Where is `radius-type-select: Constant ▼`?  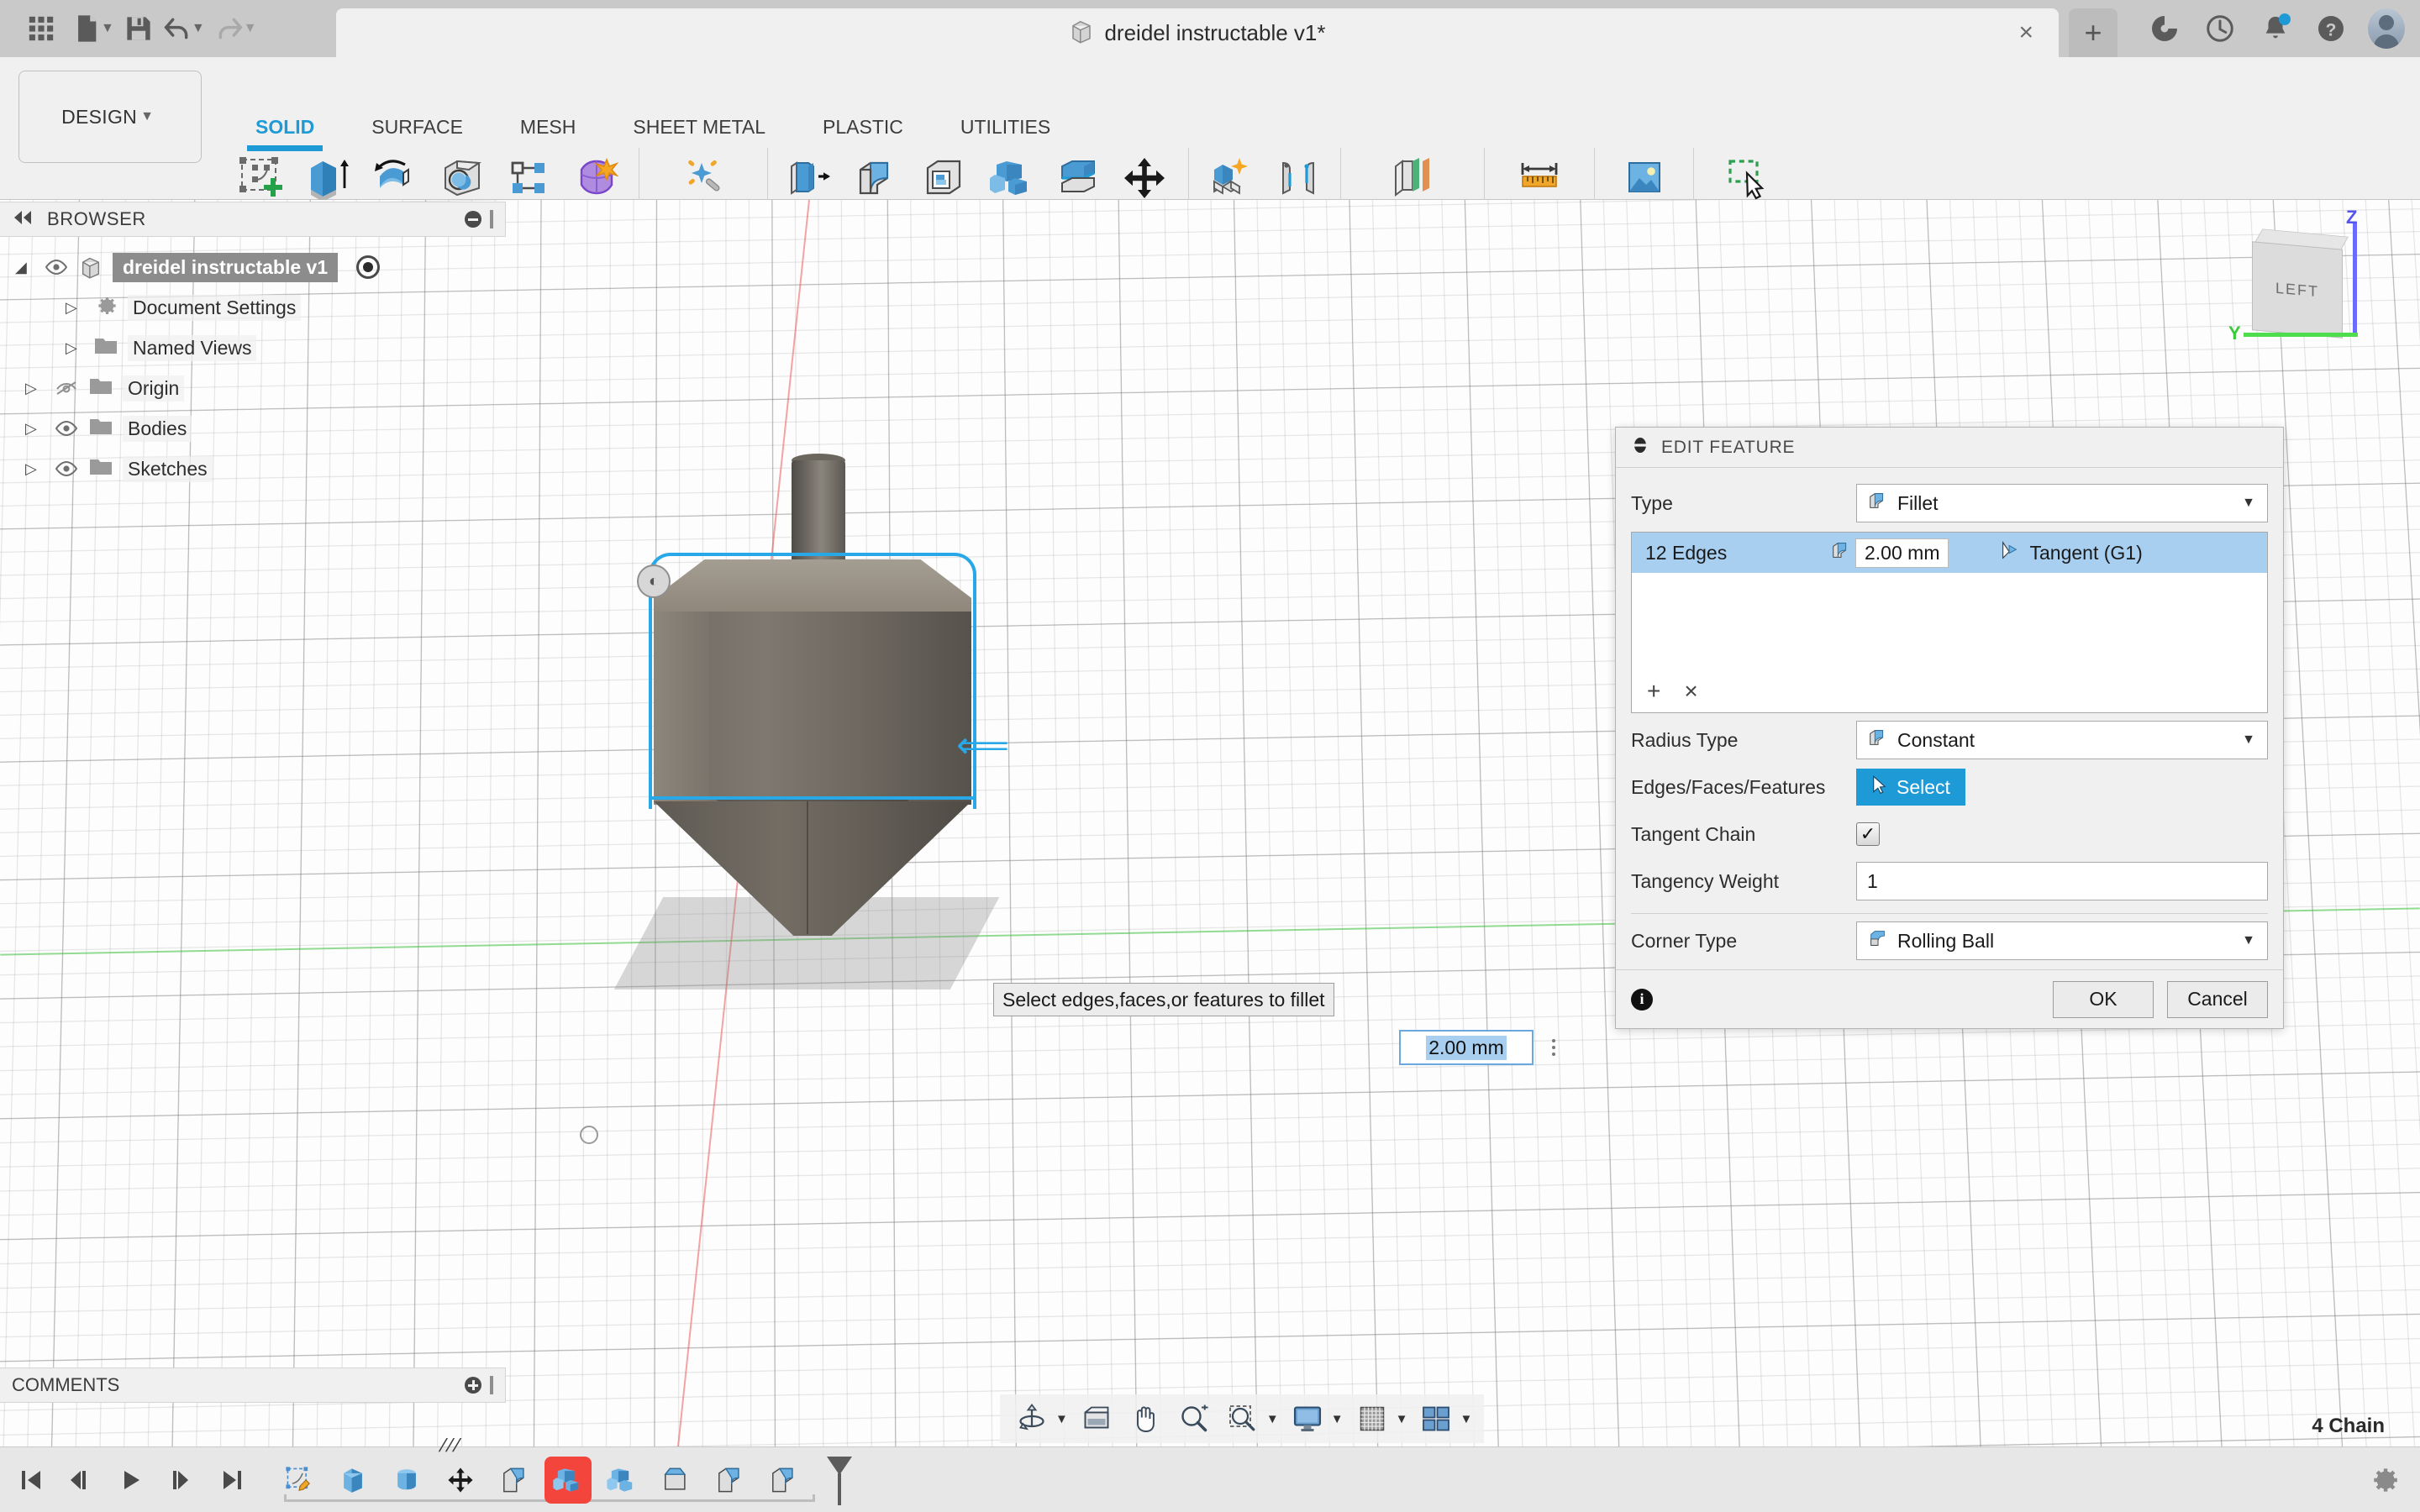 radius-type-select: Constant ▼ is located at coordinates (2062, 740).